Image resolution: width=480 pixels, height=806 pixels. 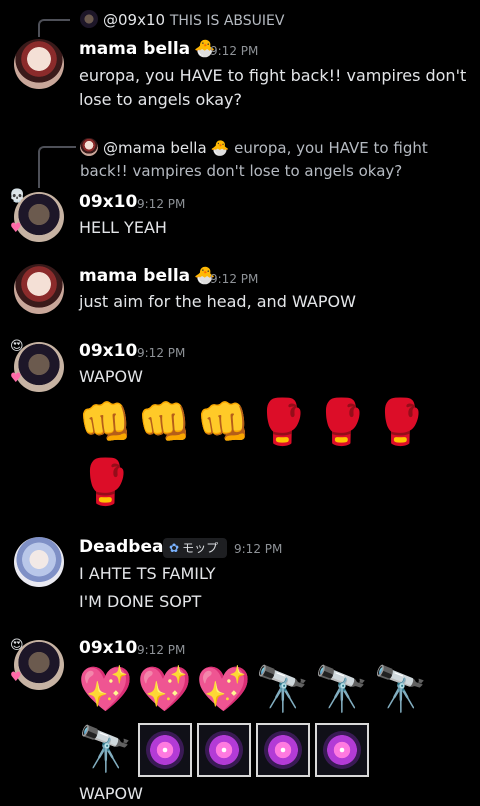 I want to click on flower-icon: ✿, so click(x=174, y=548).